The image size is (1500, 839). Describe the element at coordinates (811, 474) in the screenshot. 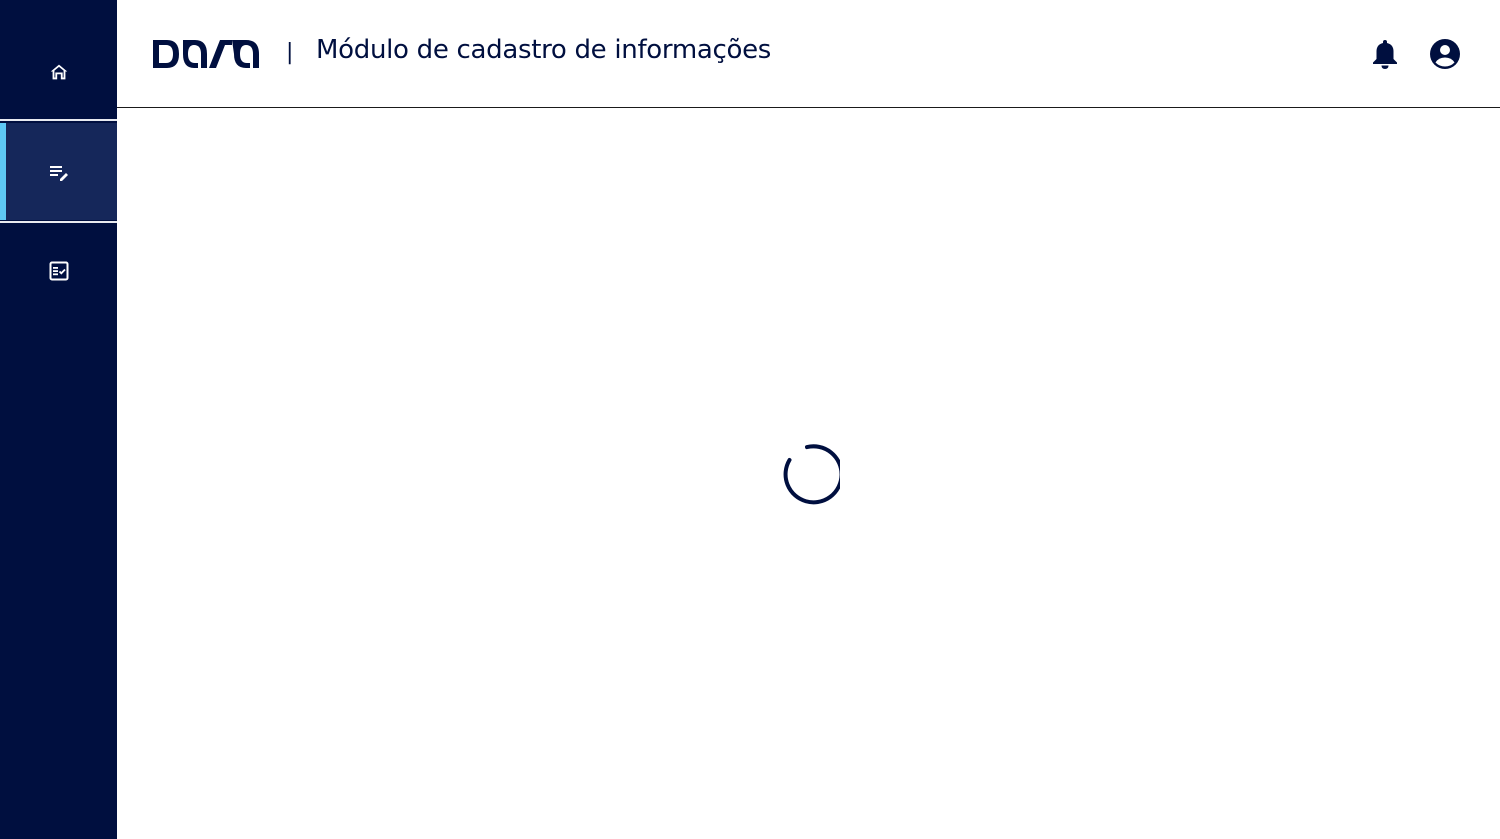

I see `loading-spinner` at that location.